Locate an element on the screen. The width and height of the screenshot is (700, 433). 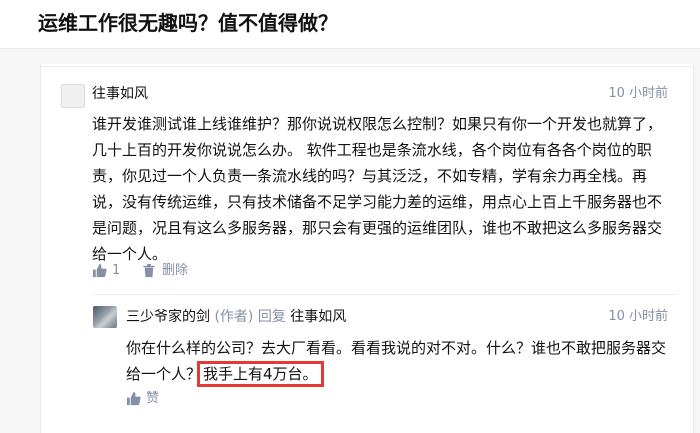
reply-divider is located at coordinates (384, 294).